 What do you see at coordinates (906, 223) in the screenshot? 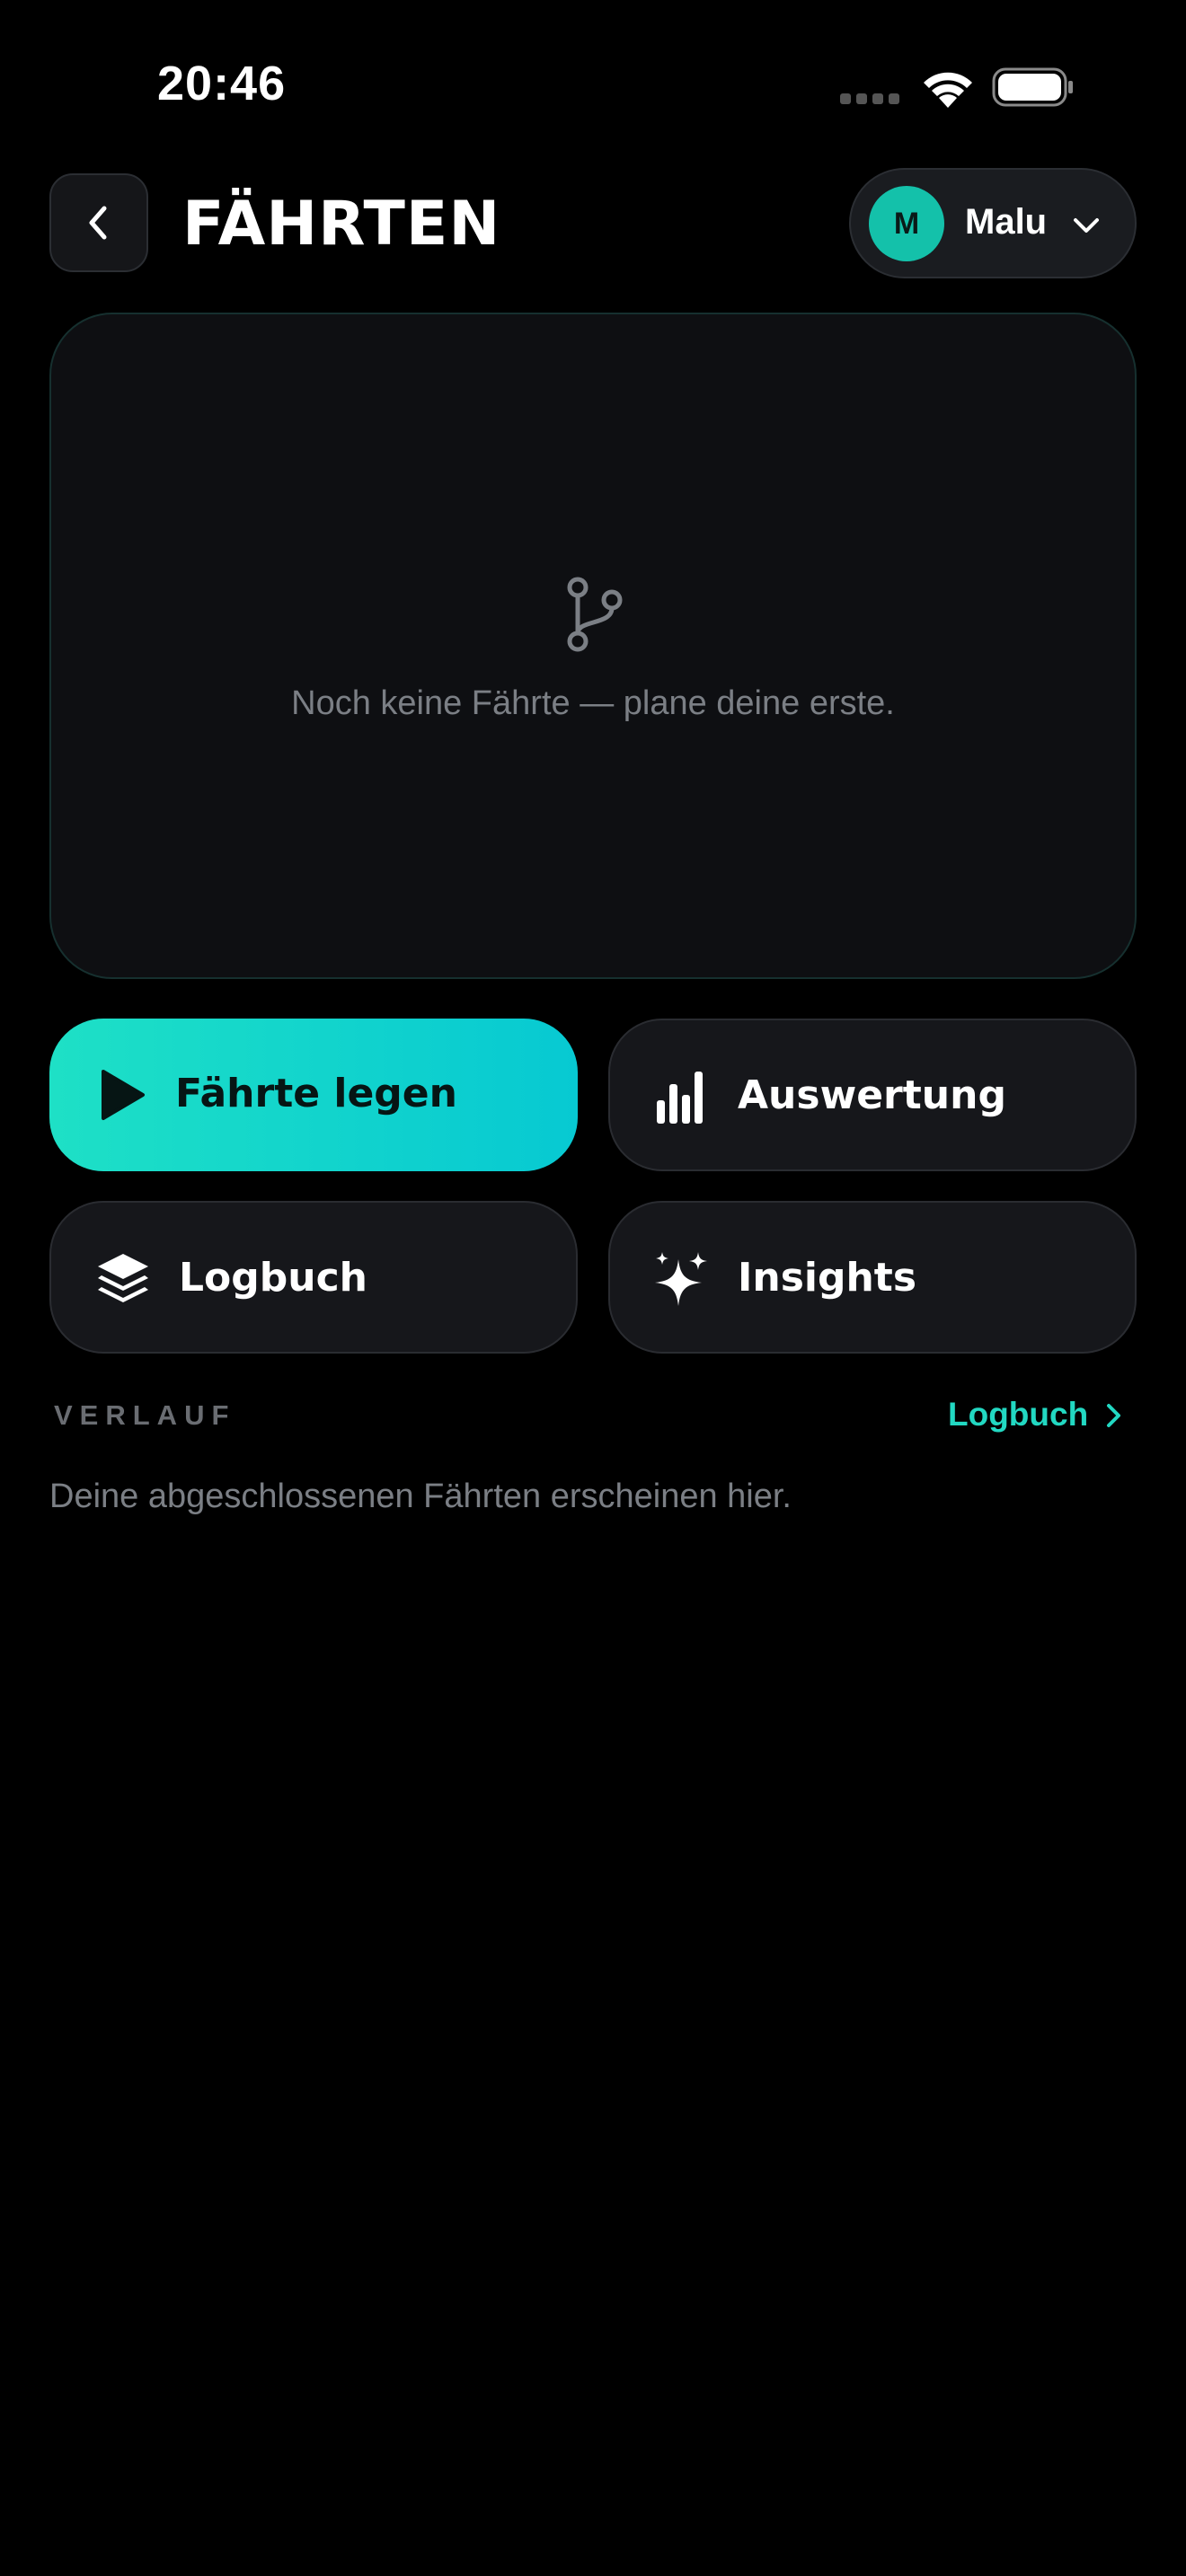
I see `avatar: M` at bounding box center [906, 223].